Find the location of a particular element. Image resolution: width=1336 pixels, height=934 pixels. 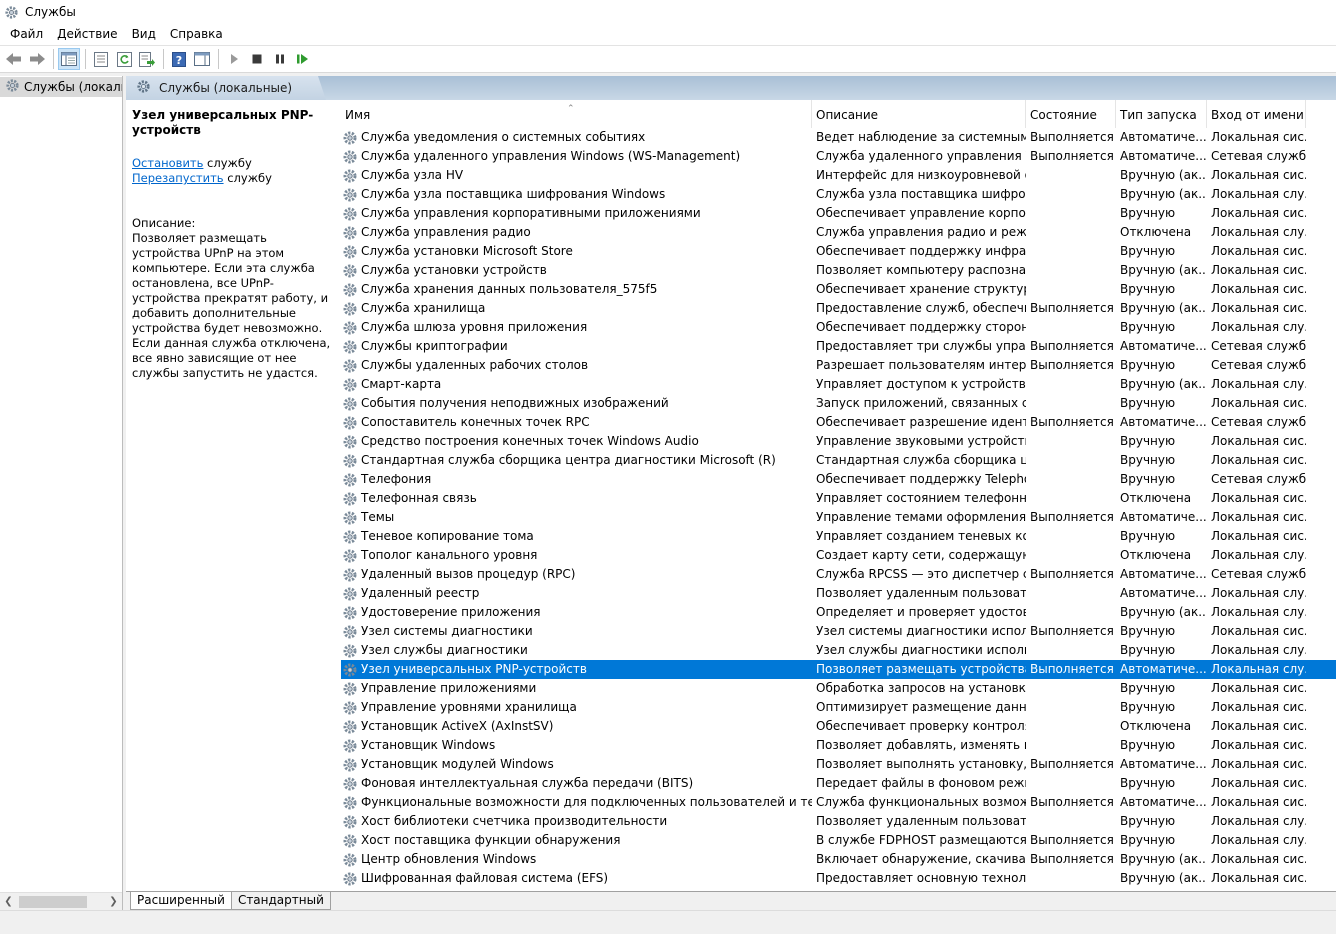

scroll-track is located at coordinates (61, 902).